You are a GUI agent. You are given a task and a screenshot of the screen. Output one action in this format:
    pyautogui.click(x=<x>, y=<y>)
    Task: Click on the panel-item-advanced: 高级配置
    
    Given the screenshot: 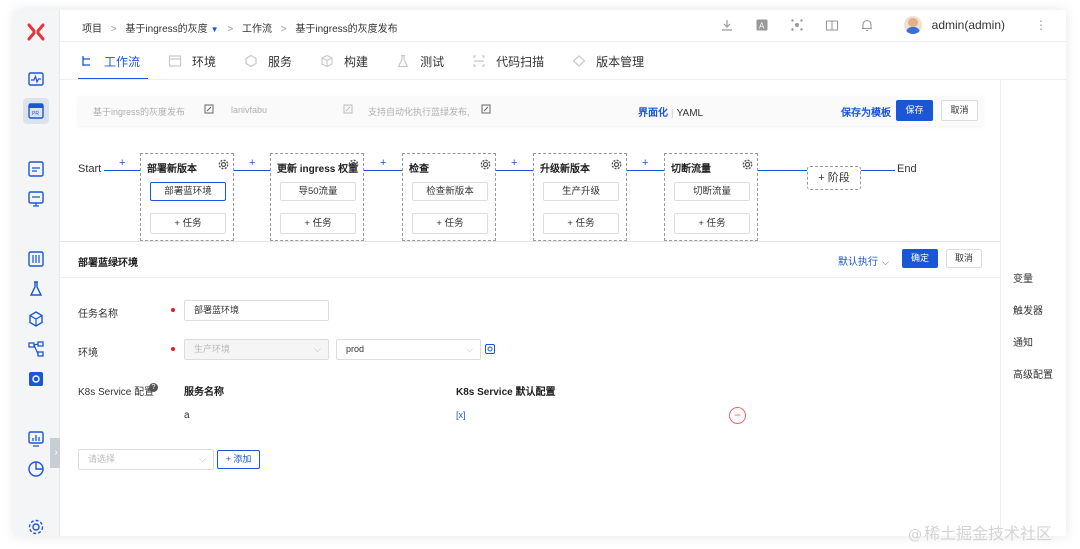 What is the action you would take?
    pyautogui.click(x=1033, y=373)
    